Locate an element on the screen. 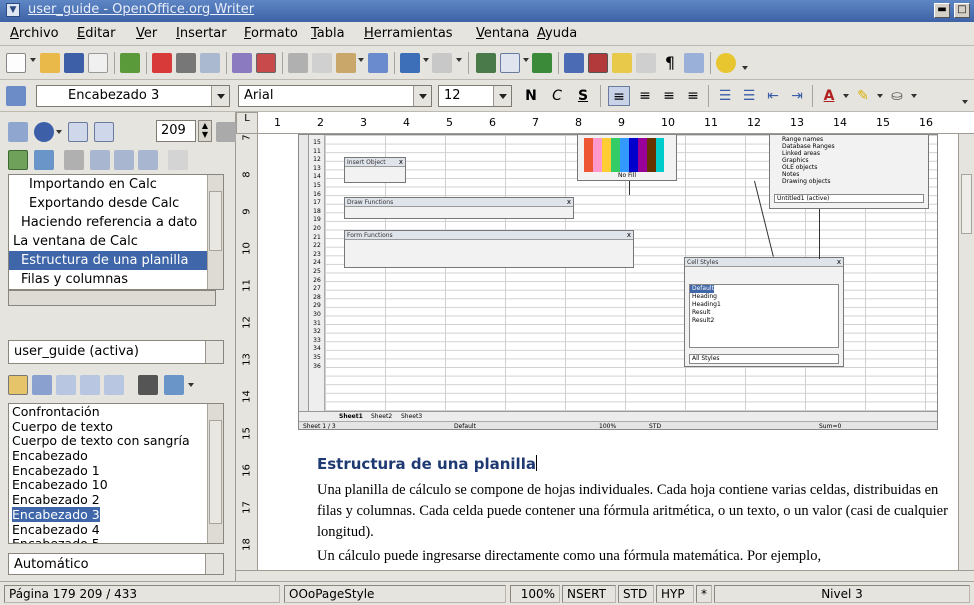  new-dropdown-icon is located at coordinates (33, 60).